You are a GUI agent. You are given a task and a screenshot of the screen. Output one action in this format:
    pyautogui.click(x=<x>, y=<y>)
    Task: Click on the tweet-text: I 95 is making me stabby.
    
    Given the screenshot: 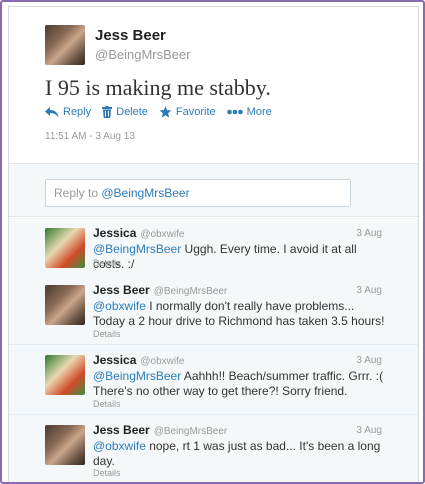 What is the action you would take?
    pyautogui.click(x=158, y=87)
    